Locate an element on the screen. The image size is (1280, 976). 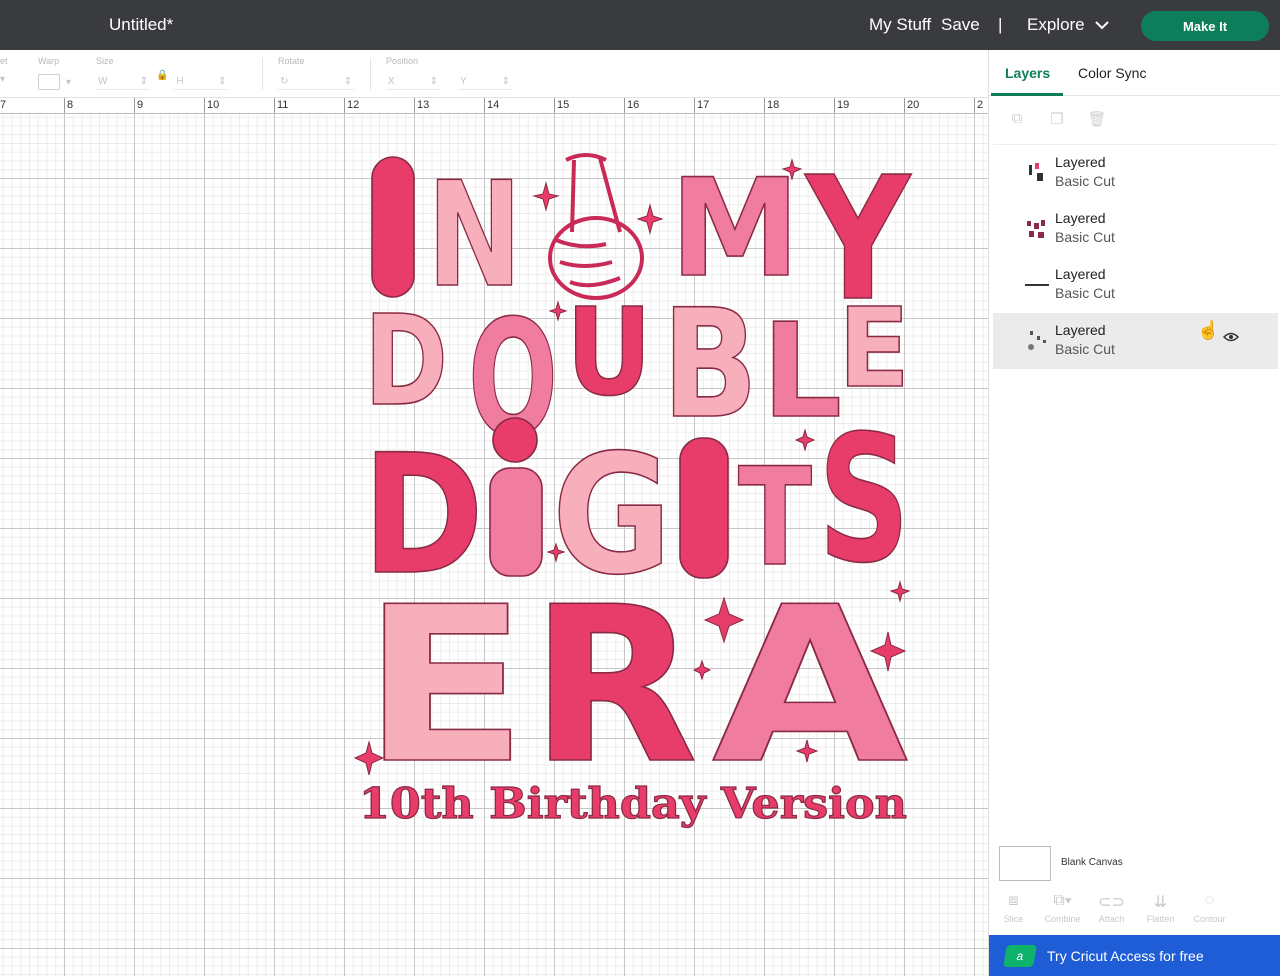
width-label: W is located at coordinates (103, 81).